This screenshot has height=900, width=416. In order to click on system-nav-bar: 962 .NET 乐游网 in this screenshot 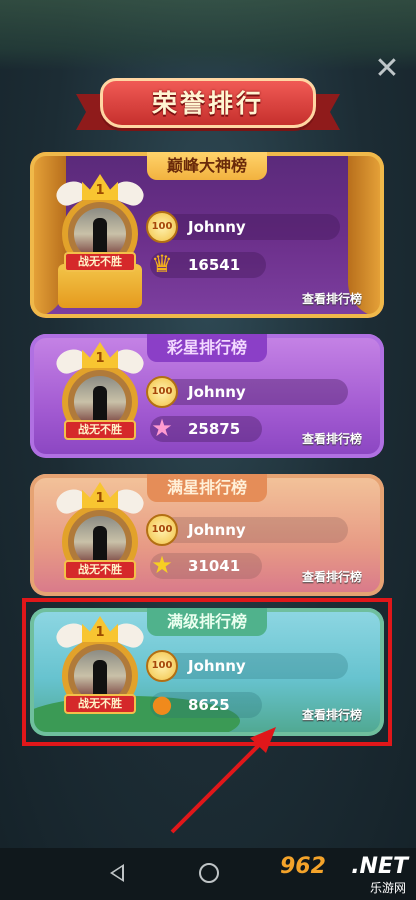, I will do `click(208, 874)`.